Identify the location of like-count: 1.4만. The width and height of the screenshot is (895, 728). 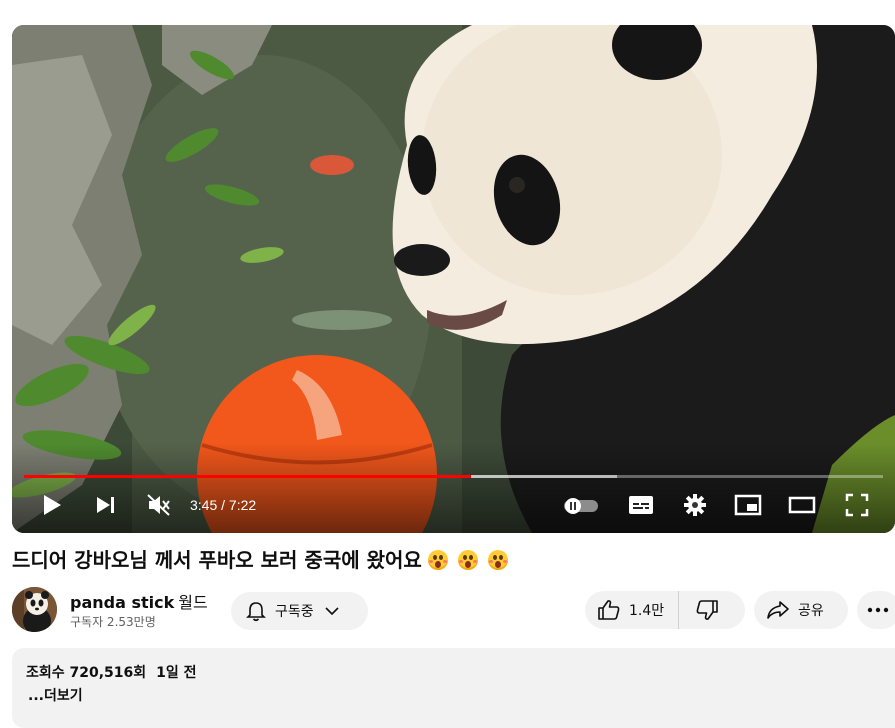
(647, 611).